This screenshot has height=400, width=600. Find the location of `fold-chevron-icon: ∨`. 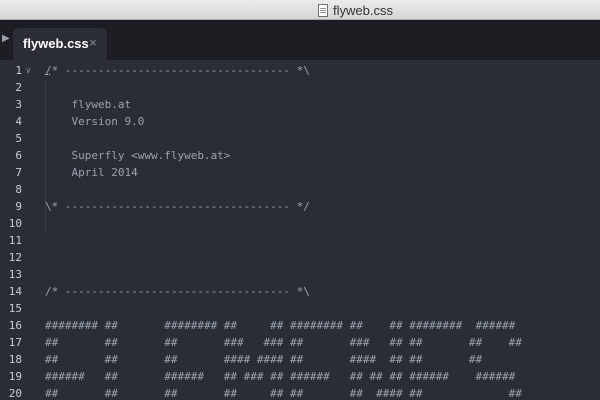

fold-chevron-icon: ∨ is located at coordinates (30, 70).